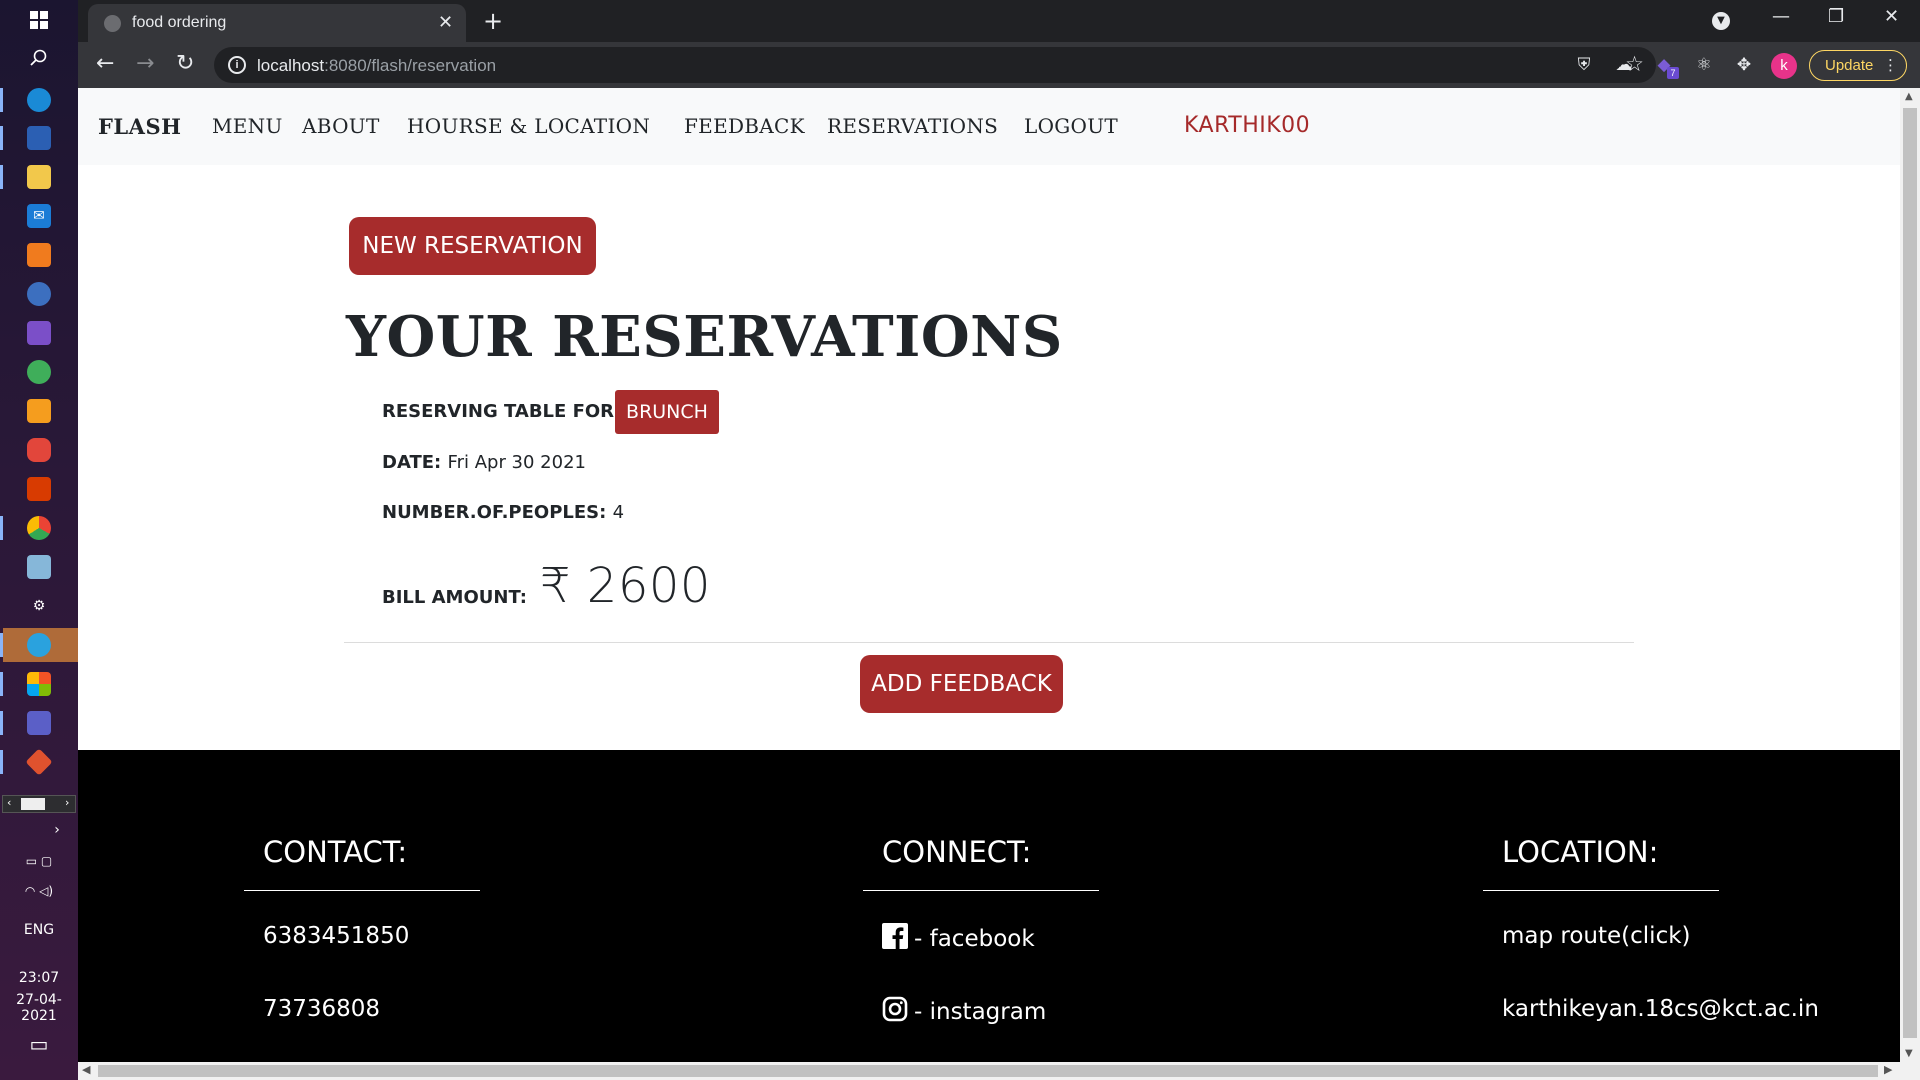  Describe the element at coordinates (39, 450) in the screenshot. I see `snip-tool-icon` at that location.